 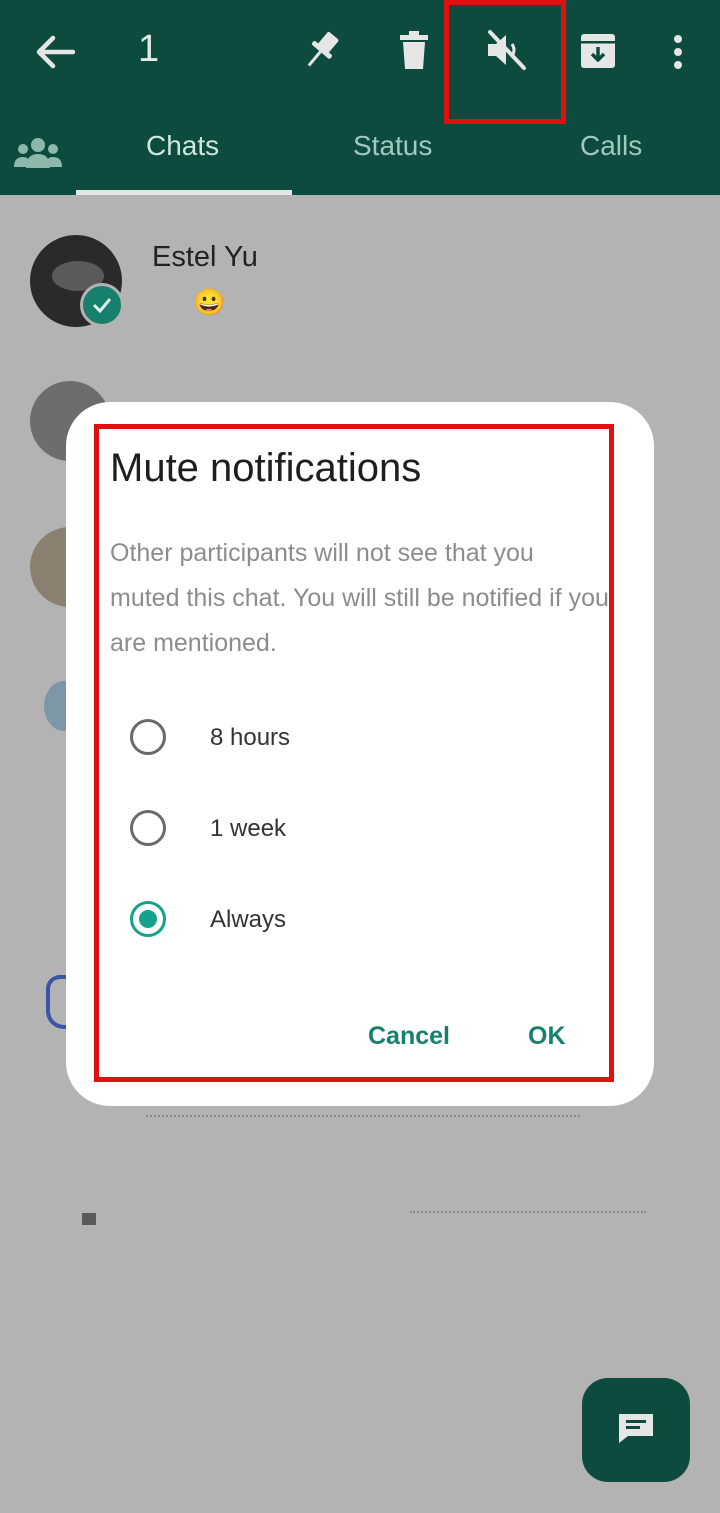 What do you see at coordinates (547, 1036) in the screenshot?
I see `ok-button: OK` at bounding box center [547, 1036].